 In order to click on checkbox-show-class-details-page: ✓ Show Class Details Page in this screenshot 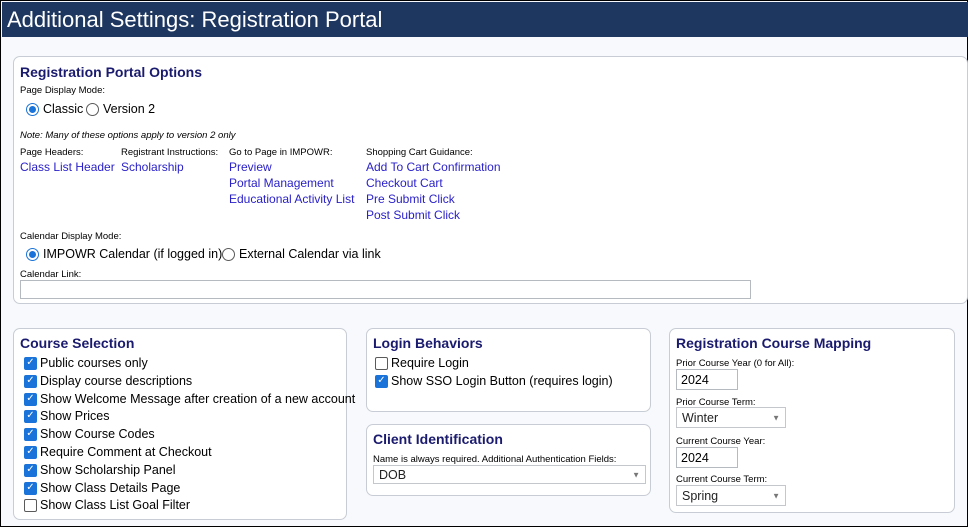, I will do `click(102, 488)`.